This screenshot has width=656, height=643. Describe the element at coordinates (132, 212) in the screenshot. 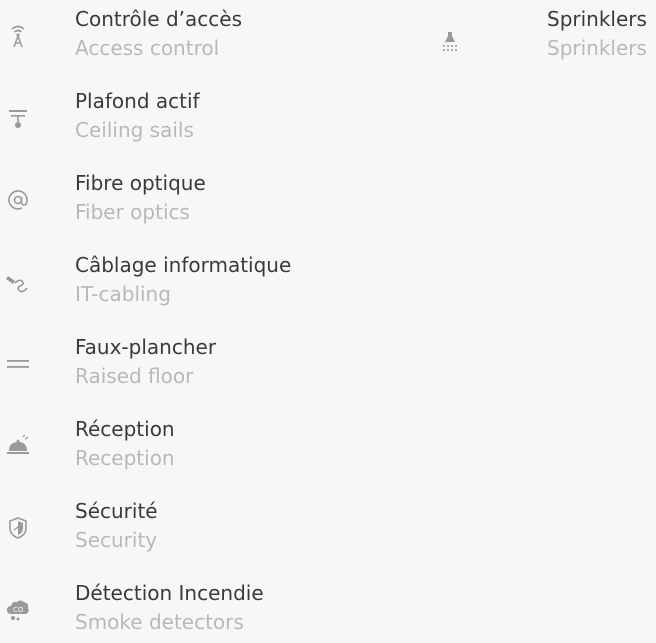

I see `item-subtitle: Fiber optics` at that location.